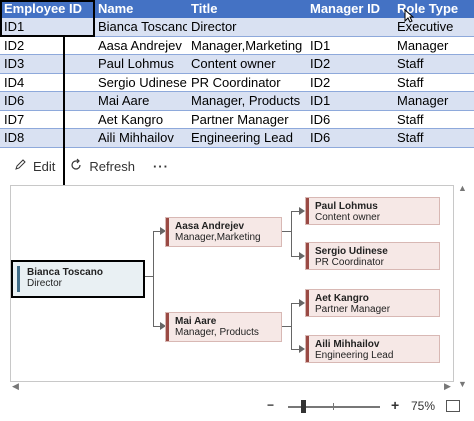  I want to click on scroll-down-icon: ▼, so click(462, 384).